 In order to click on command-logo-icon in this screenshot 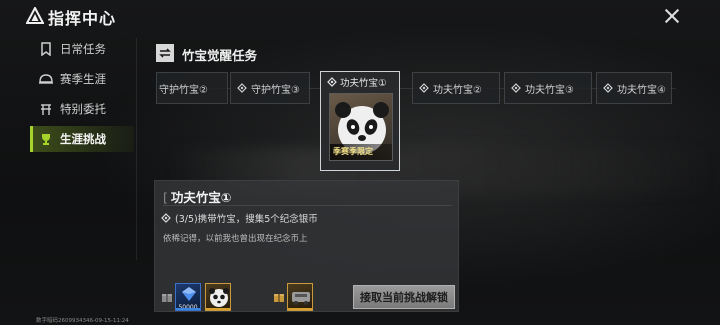, I will do `click(35, 15)`.